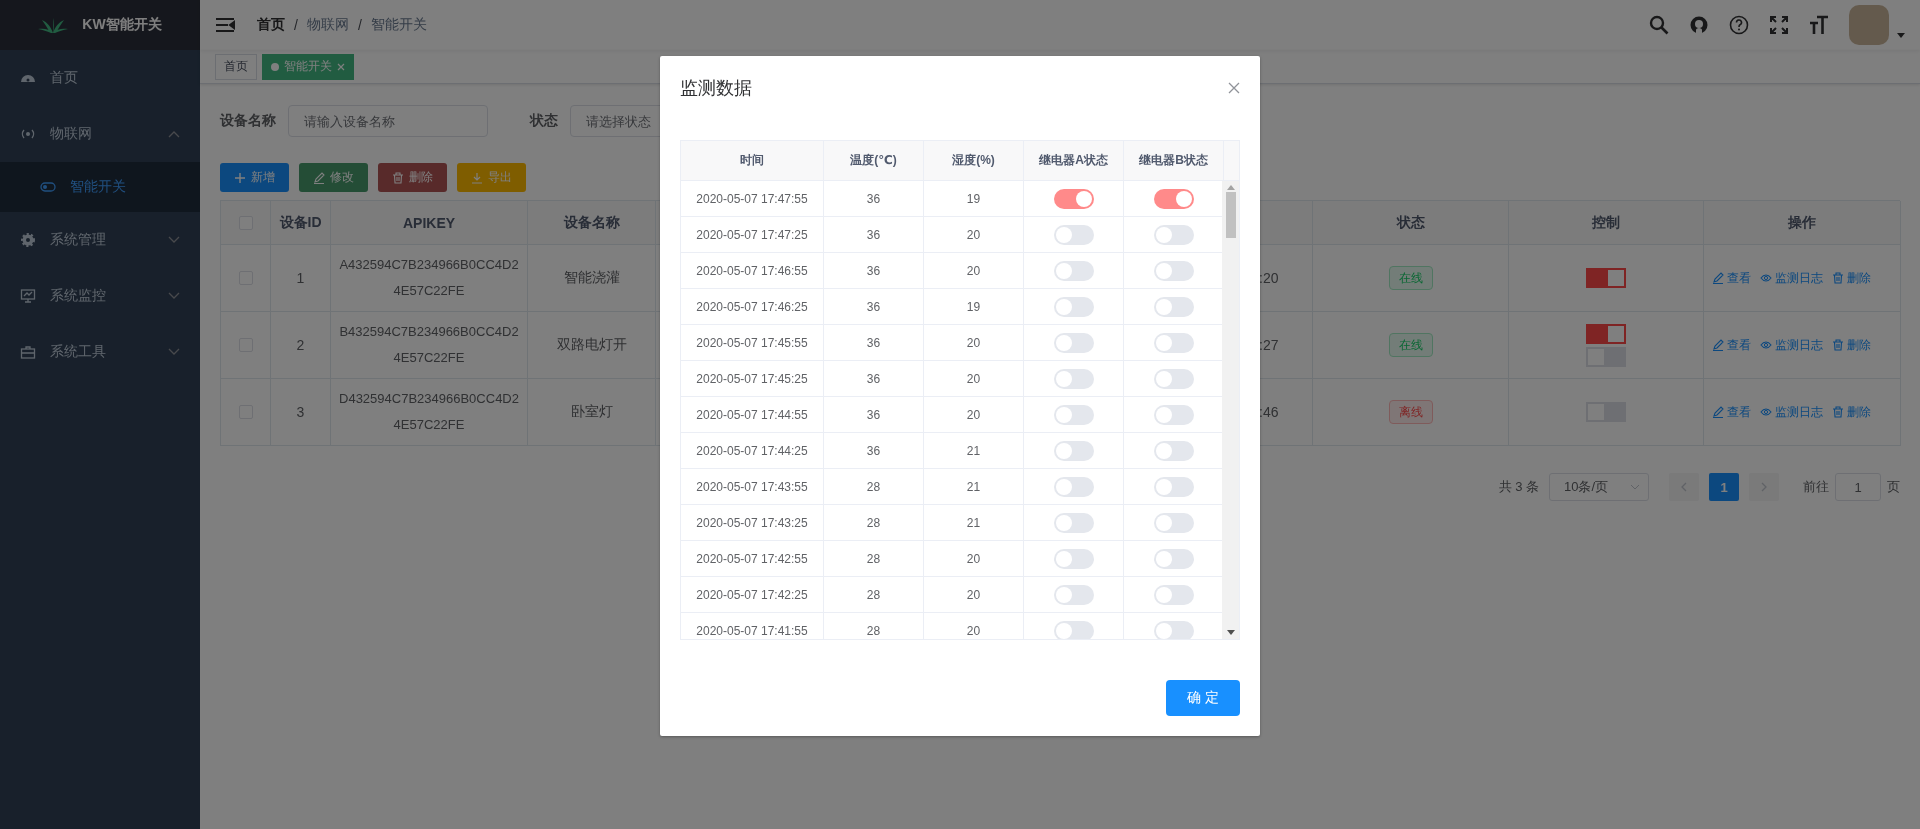 The height and width of the screenshot is (829, 1920). Describe the element at coordinates (1269, 412) in the screenshot. I see `table-cell: :46` at that location.